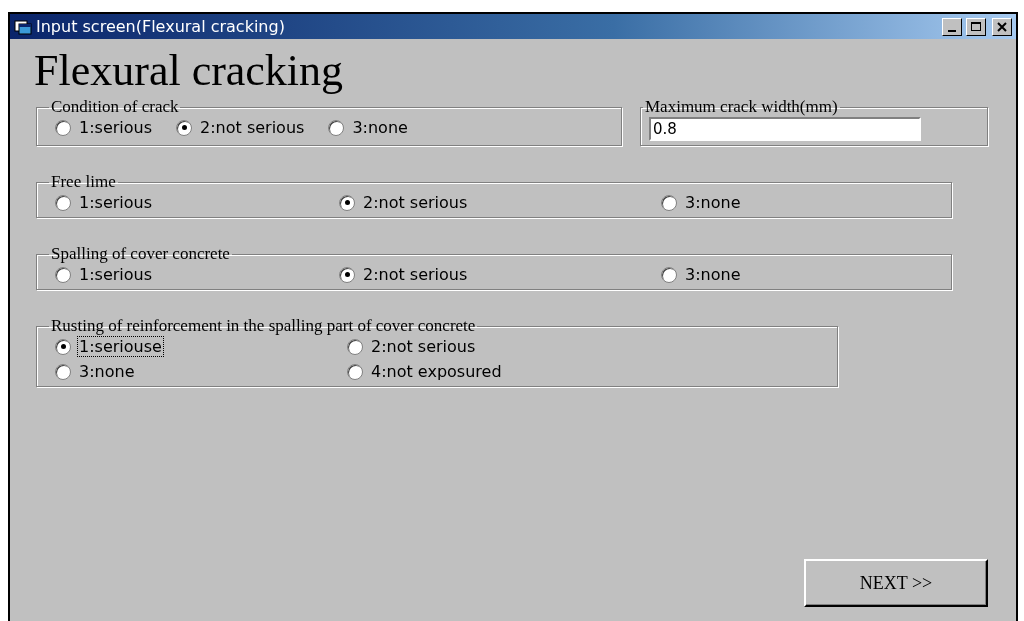 Image resolution: width=1024 pixels, height=621 pixels. What do you see at coordinates (785, 129) in the screenshot?
I see `crack-width-field: 0.8` at bounding box center [785, 129].